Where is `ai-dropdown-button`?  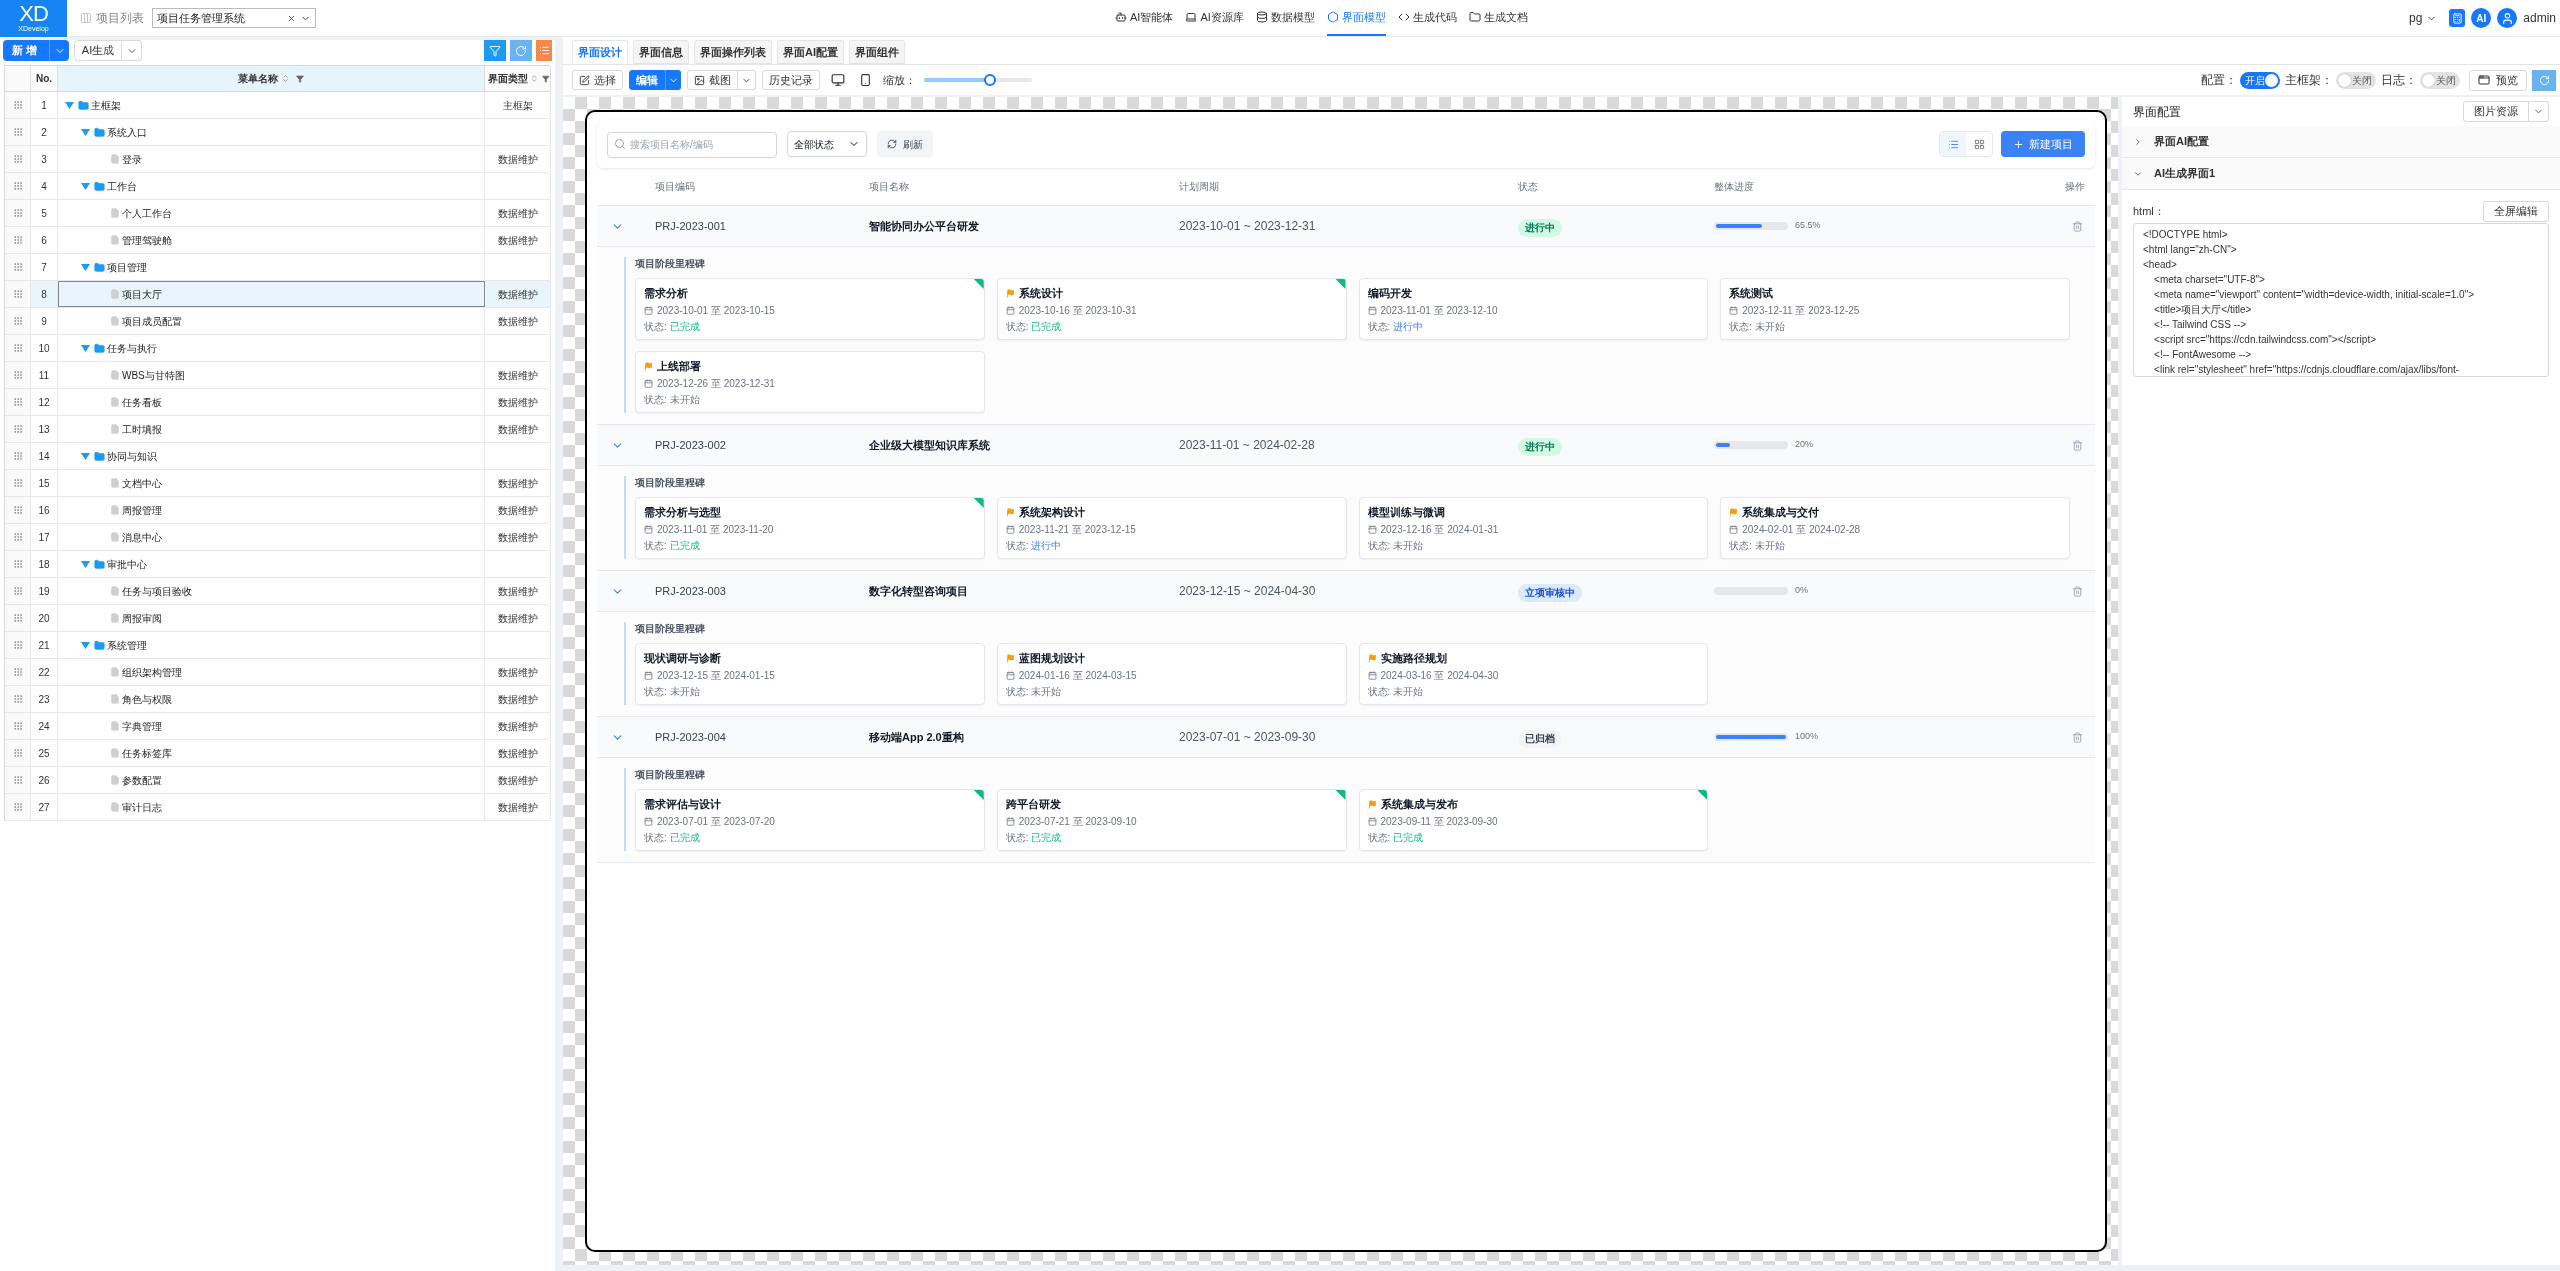 ai-dropdown-button is located at coordinates (132, 50).